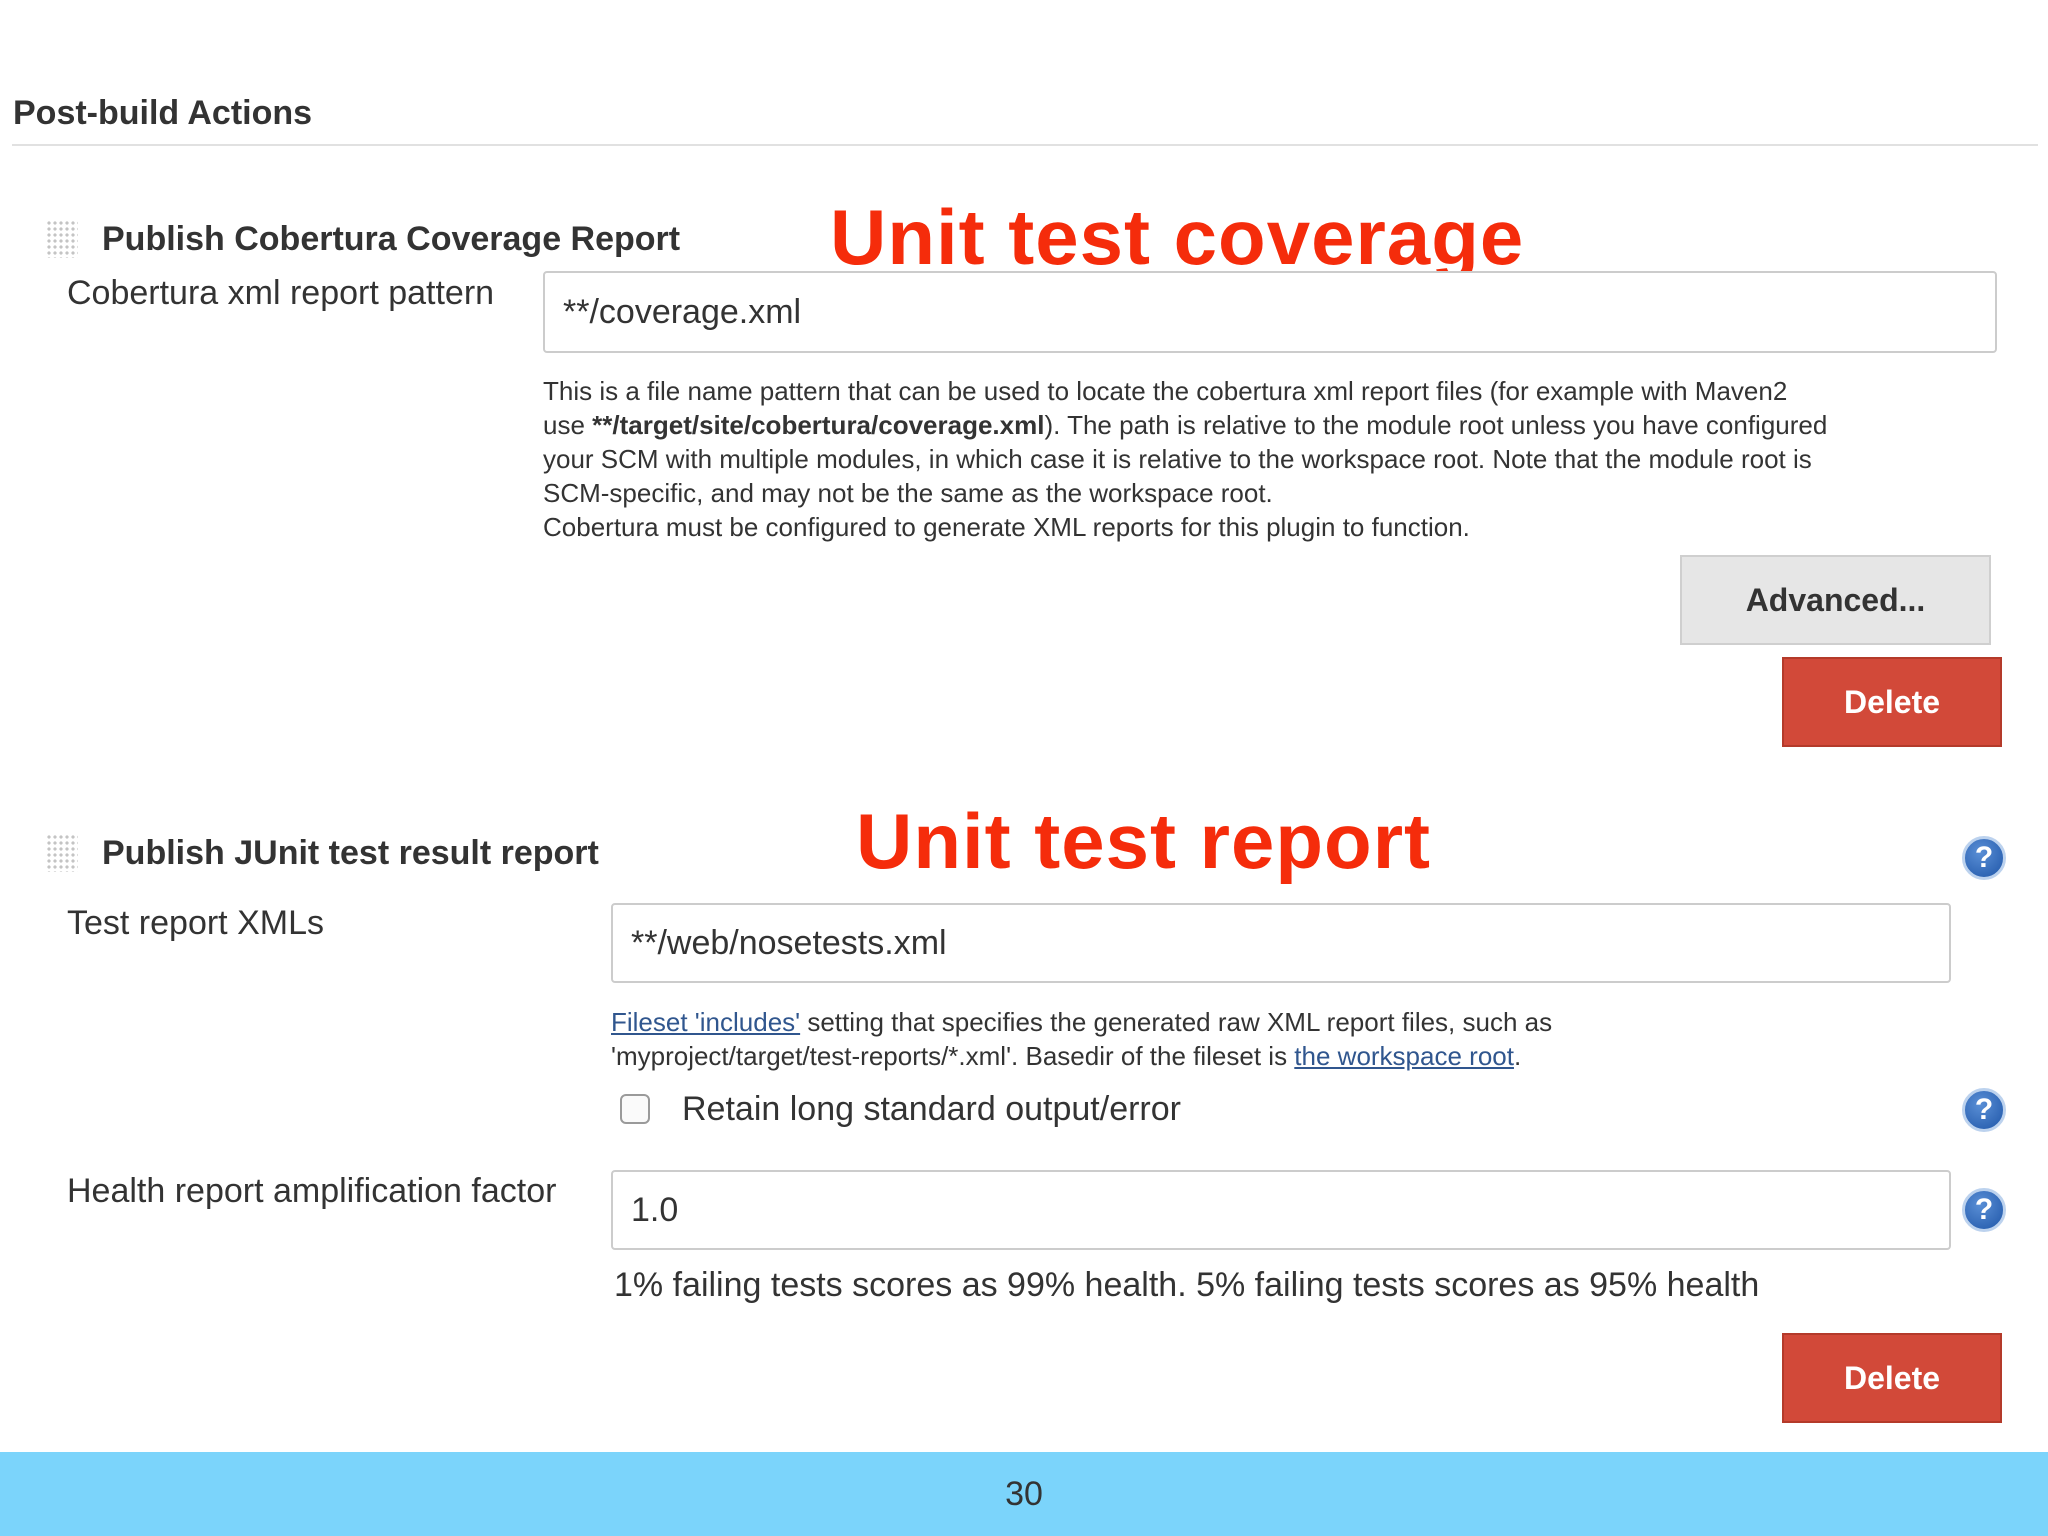 The width and height of the screenshot is (2048, 1536). Describe the element at coordinates (1892, 702) in the screenshot. I see `cobertura-delete-button: Delete` at that location.